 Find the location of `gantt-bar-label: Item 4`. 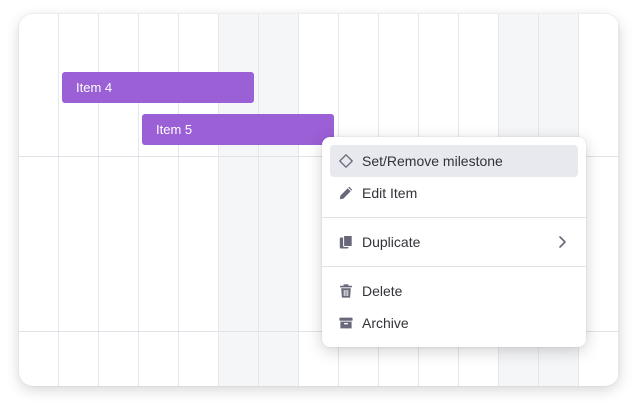

gantt-bar-label: Item 4 is located at coordinates (94, 87).